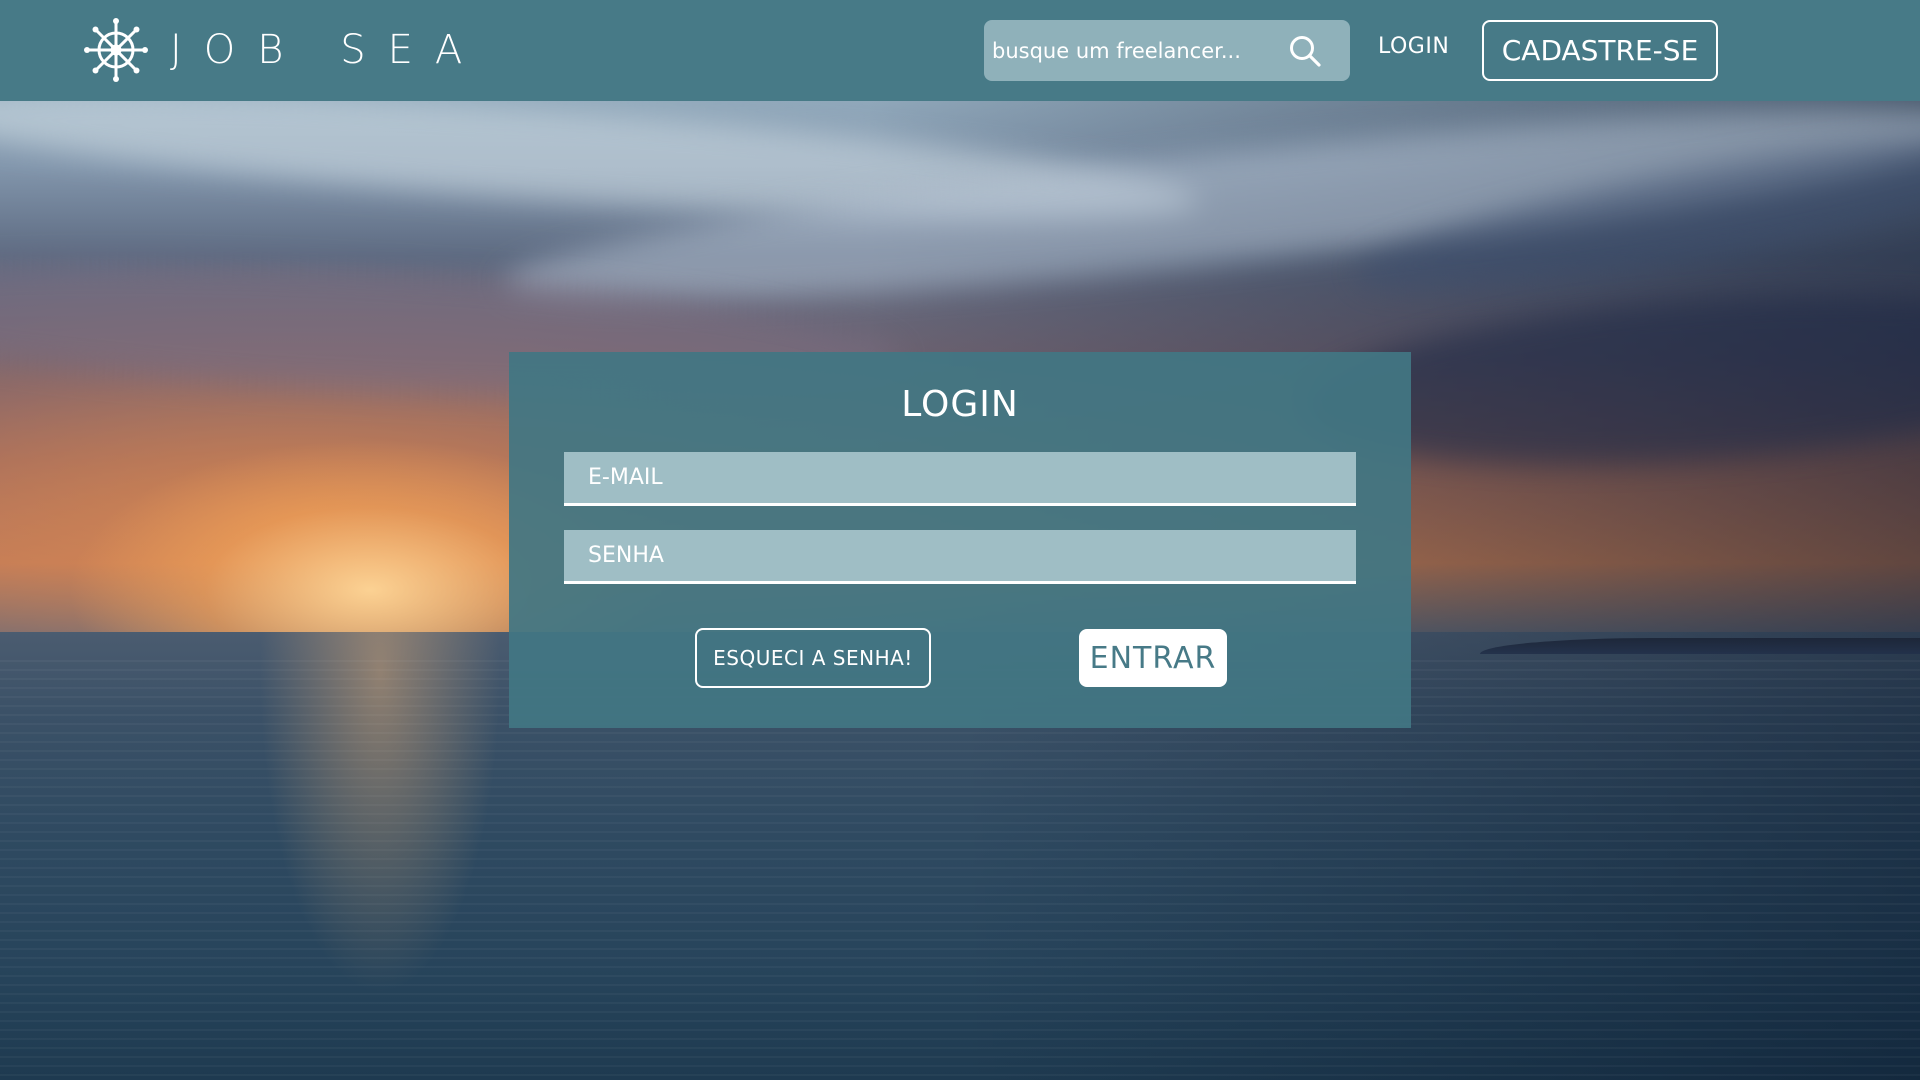 This screenshot has height=1080, width=1920. I want to click on password-field, so click(960, 557).